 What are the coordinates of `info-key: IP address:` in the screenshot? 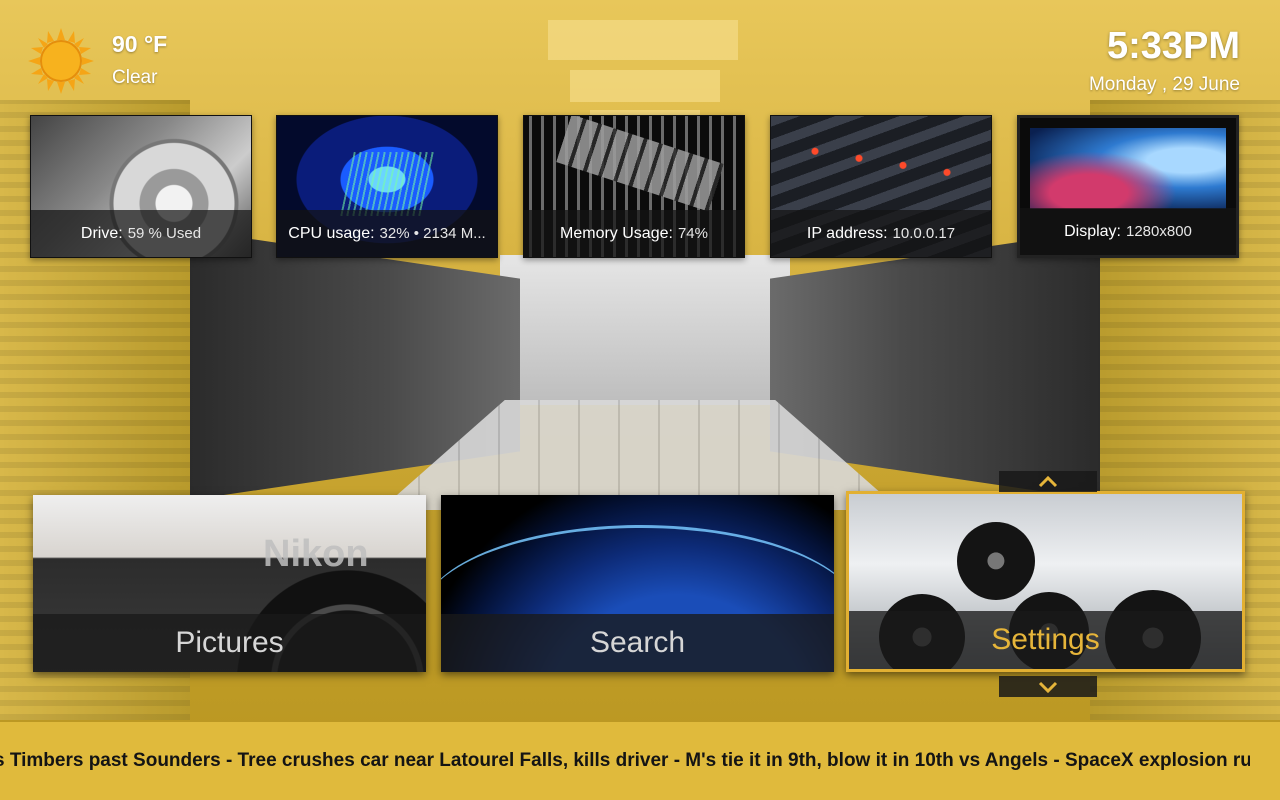 It's located at (847, 233).